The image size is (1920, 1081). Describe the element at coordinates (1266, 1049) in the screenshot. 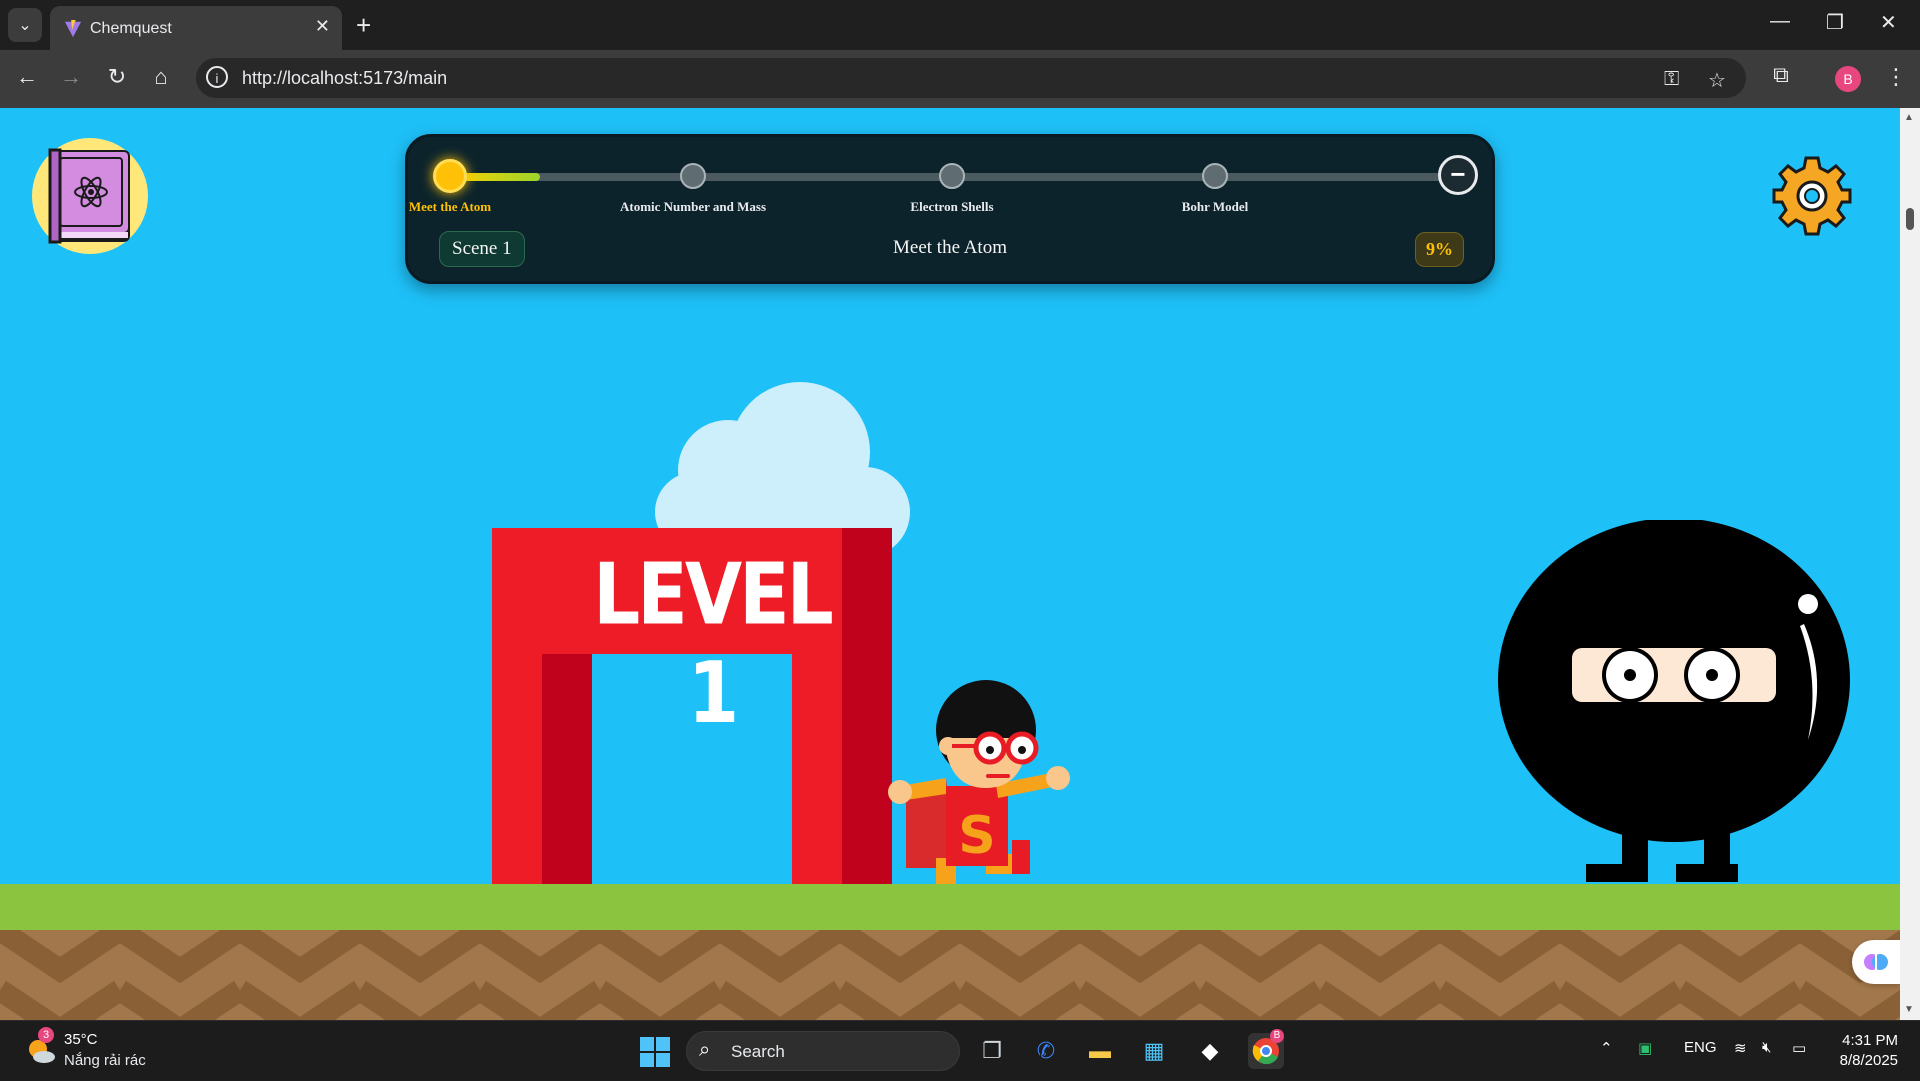

I see `chrome-icon: B` at that location.